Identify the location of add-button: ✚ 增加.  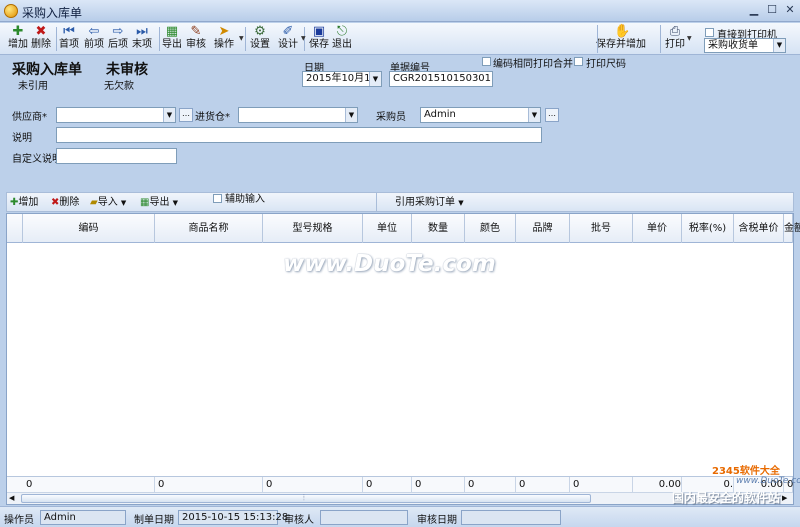
(18, 39).